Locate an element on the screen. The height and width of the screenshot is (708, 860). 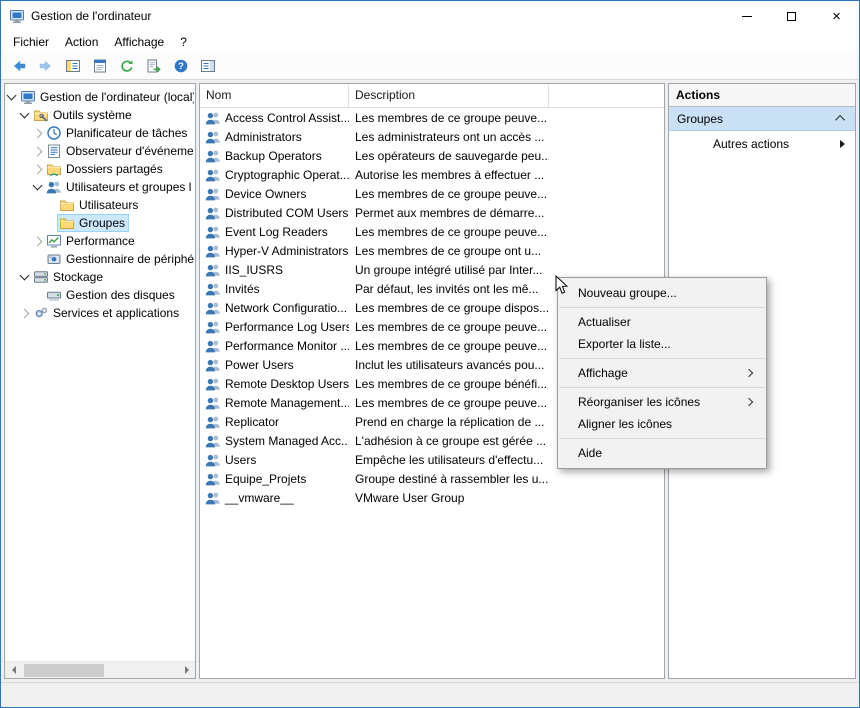
tree-item-services-et-applications: Services et applications is located at coordinates (100, 313).